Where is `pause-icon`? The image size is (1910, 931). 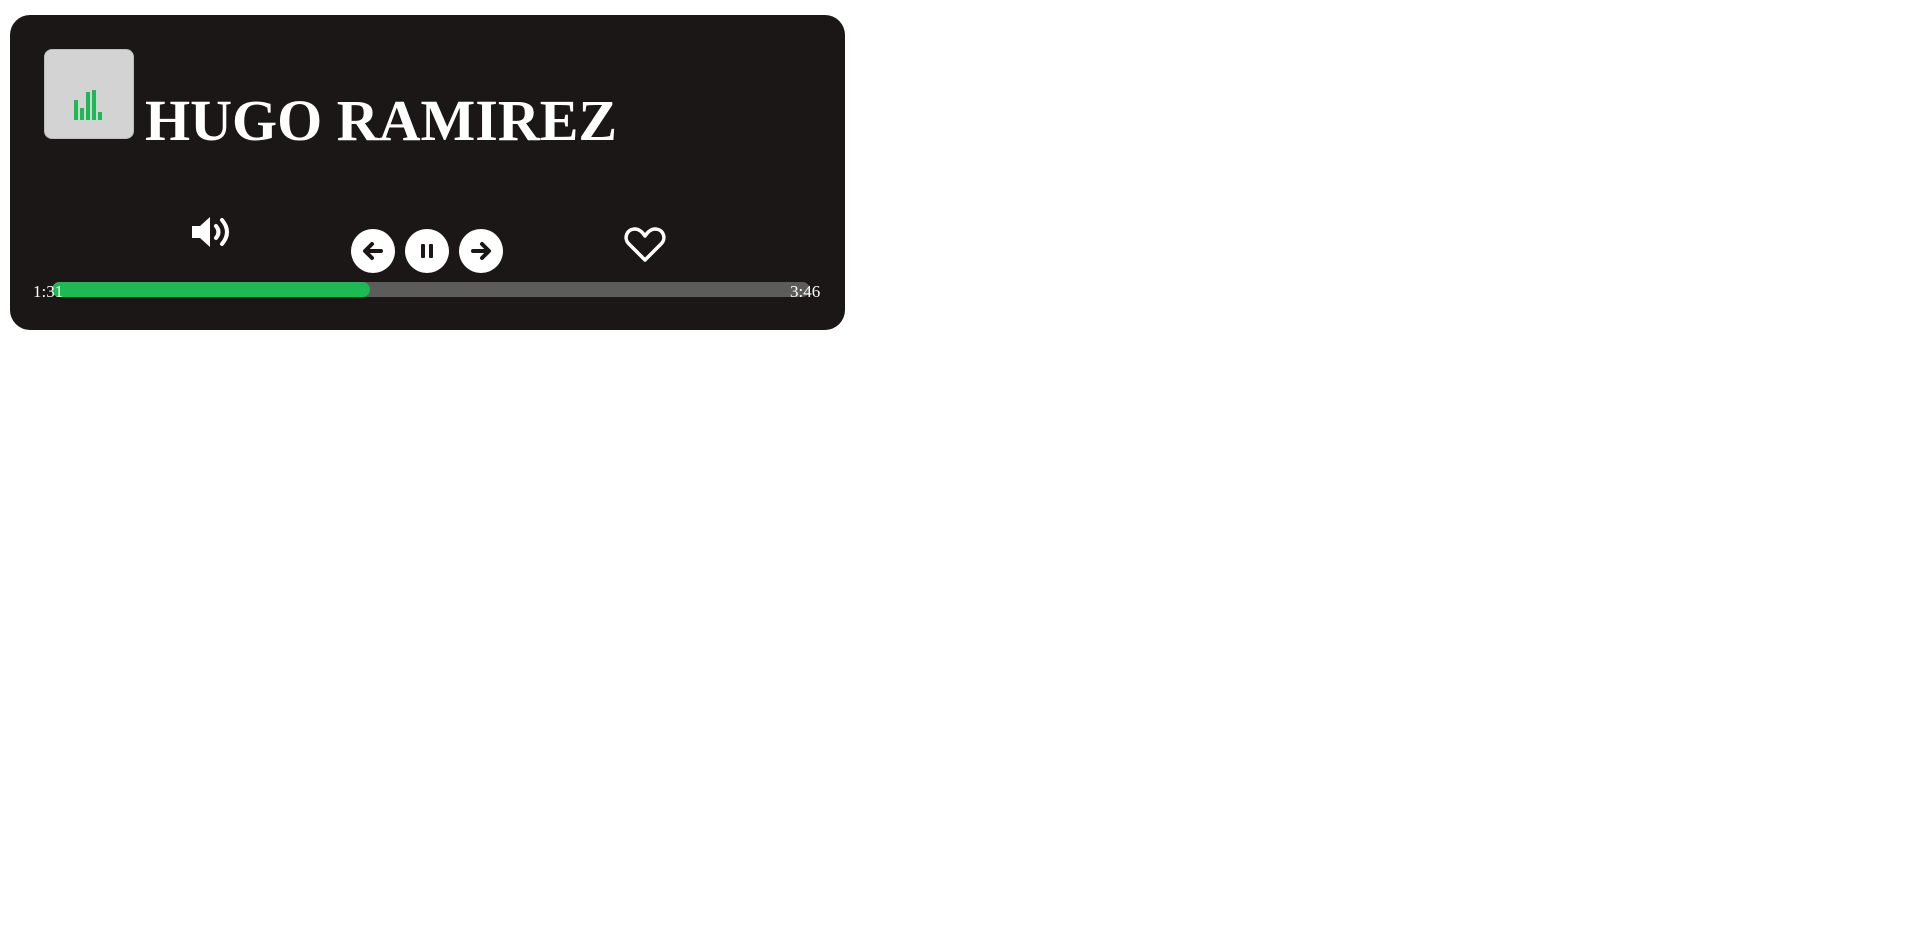 pause-icon is located at coordinates (427, 251).